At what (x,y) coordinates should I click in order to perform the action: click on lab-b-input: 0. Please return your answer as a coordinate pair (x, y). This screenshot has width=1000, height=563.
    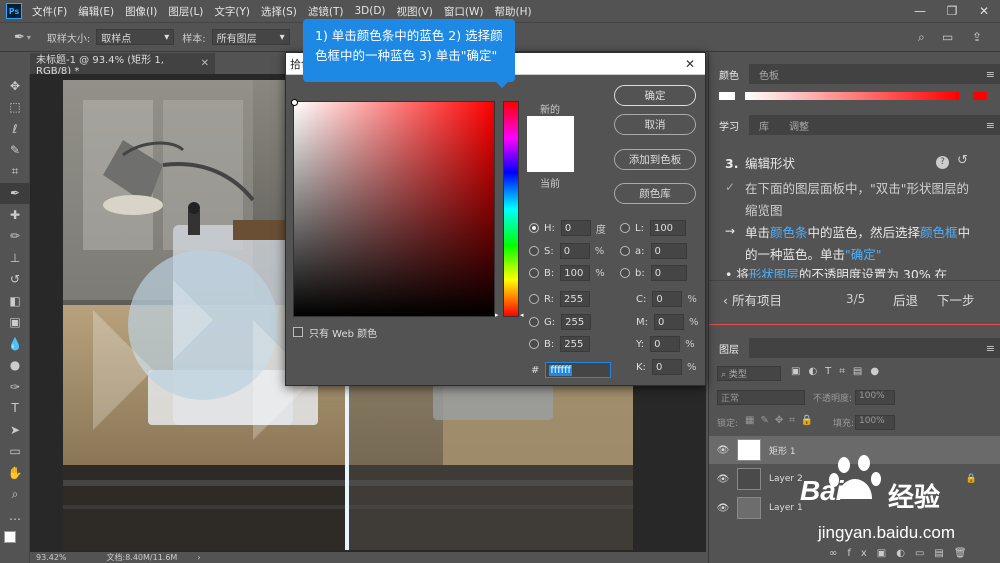
    Looking at the image, I should click on (668, 273).